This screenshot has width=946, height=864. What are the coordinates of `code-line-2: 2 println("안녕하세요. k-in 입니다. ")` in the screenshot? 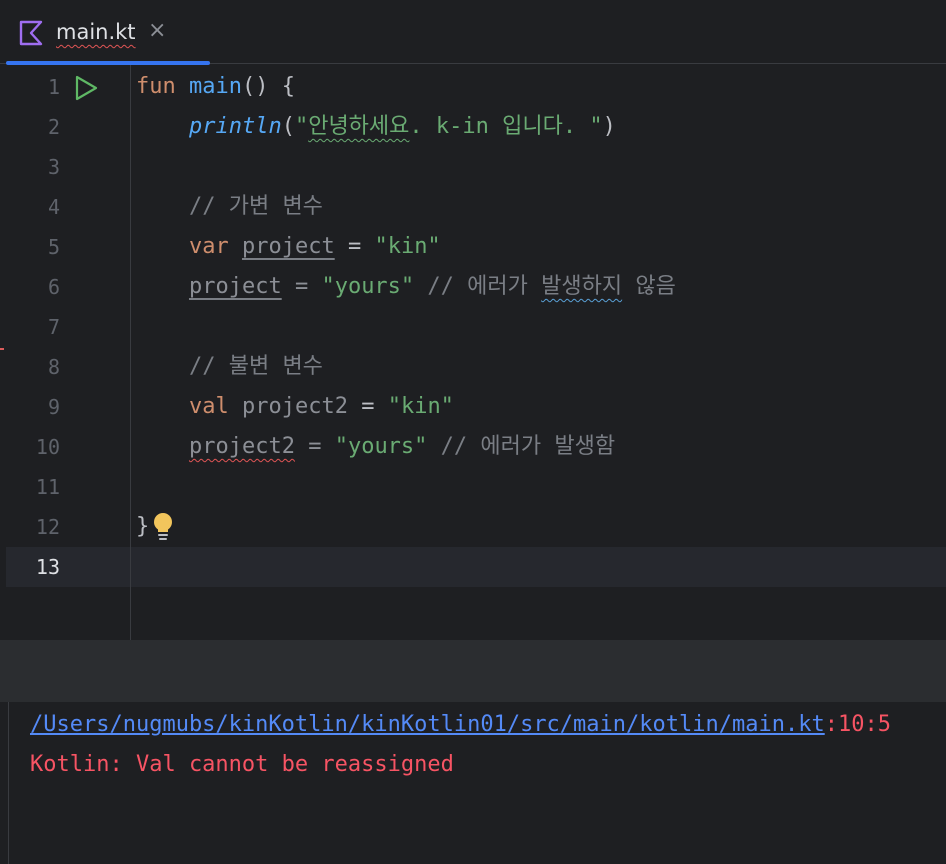 It's located at (473, 127).